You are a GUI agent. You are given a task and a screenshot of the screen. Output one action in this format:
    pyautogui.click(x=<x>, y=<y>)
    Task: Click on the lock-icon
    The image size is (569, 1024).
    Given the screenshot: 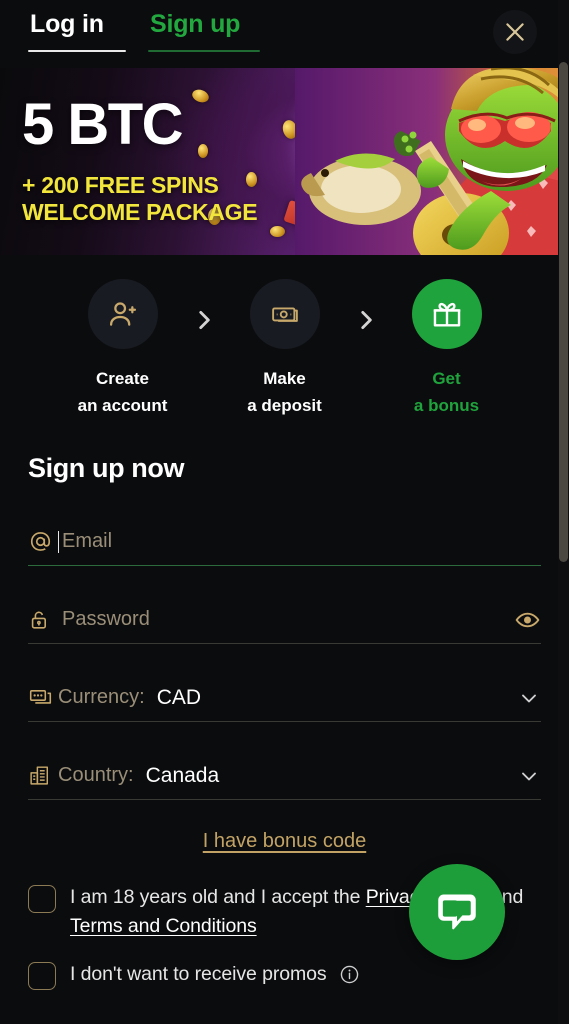 What is the action you would take?
    pyautogui.click(x=43, y=620)
    